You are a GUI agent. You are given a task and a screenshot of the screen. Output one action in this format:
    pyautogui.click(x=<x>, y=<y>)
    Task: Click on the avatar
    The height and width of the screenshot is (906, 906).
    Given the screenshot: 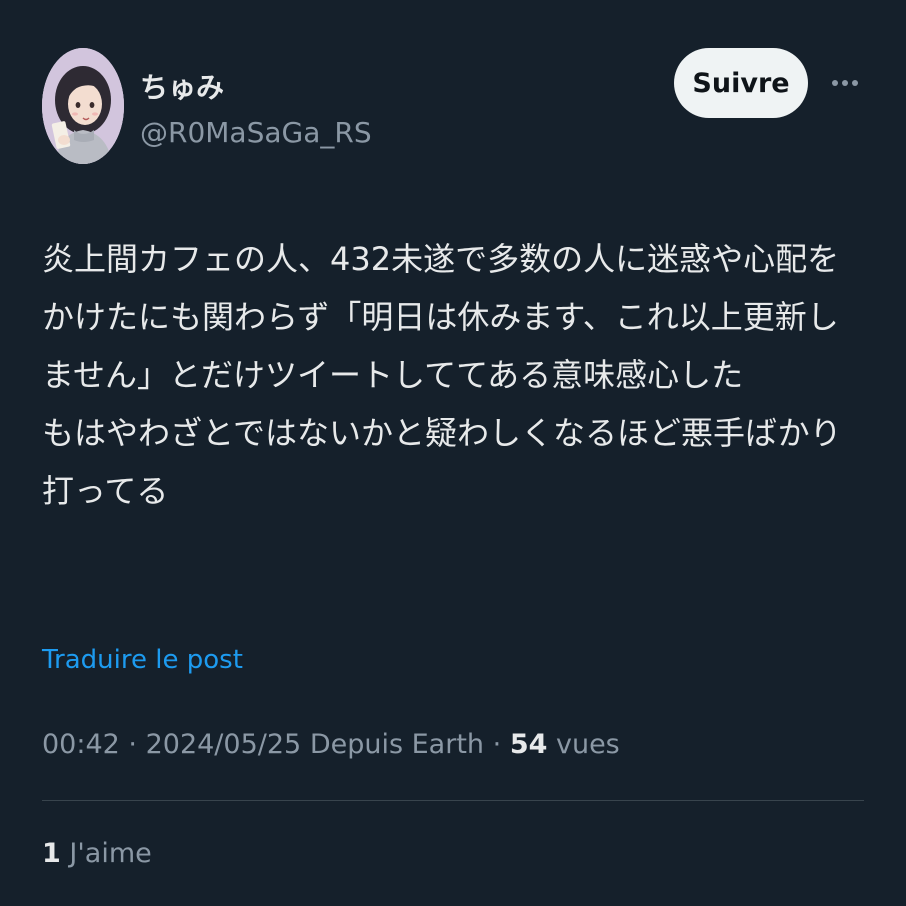 What is the action you would take?
    pyautogui.click(x=83, y=106)
    